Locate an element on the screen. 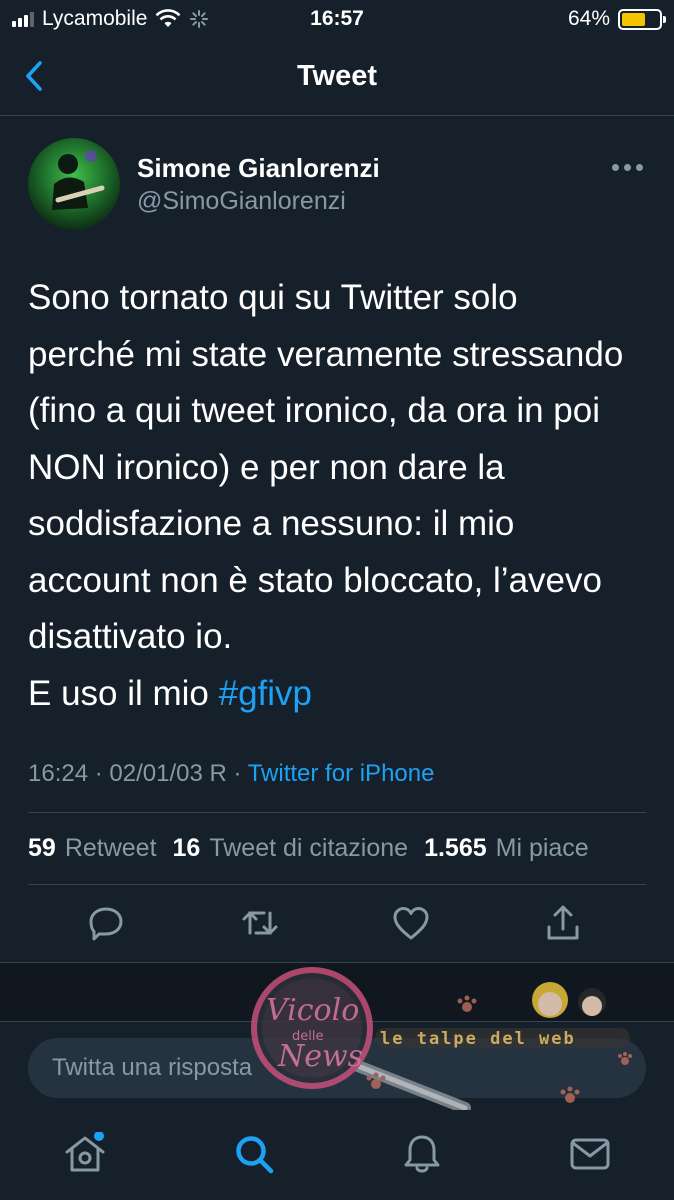 This screenshot has height=1200, width=674. likes-stat: 1.565 Mi piace is located at coordinates (506, 848).